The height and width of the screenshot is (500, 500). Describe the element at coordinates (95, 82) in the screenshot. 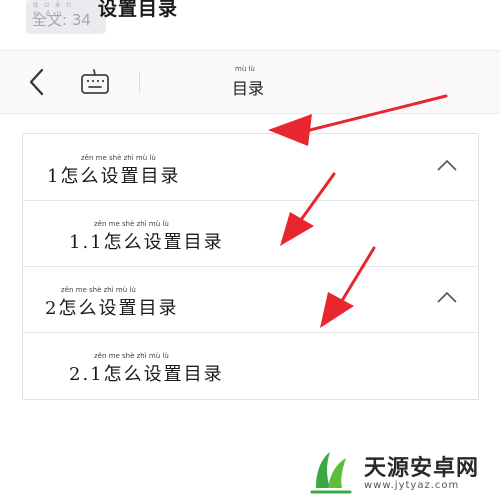

I see `keyboard-icon` at that location.